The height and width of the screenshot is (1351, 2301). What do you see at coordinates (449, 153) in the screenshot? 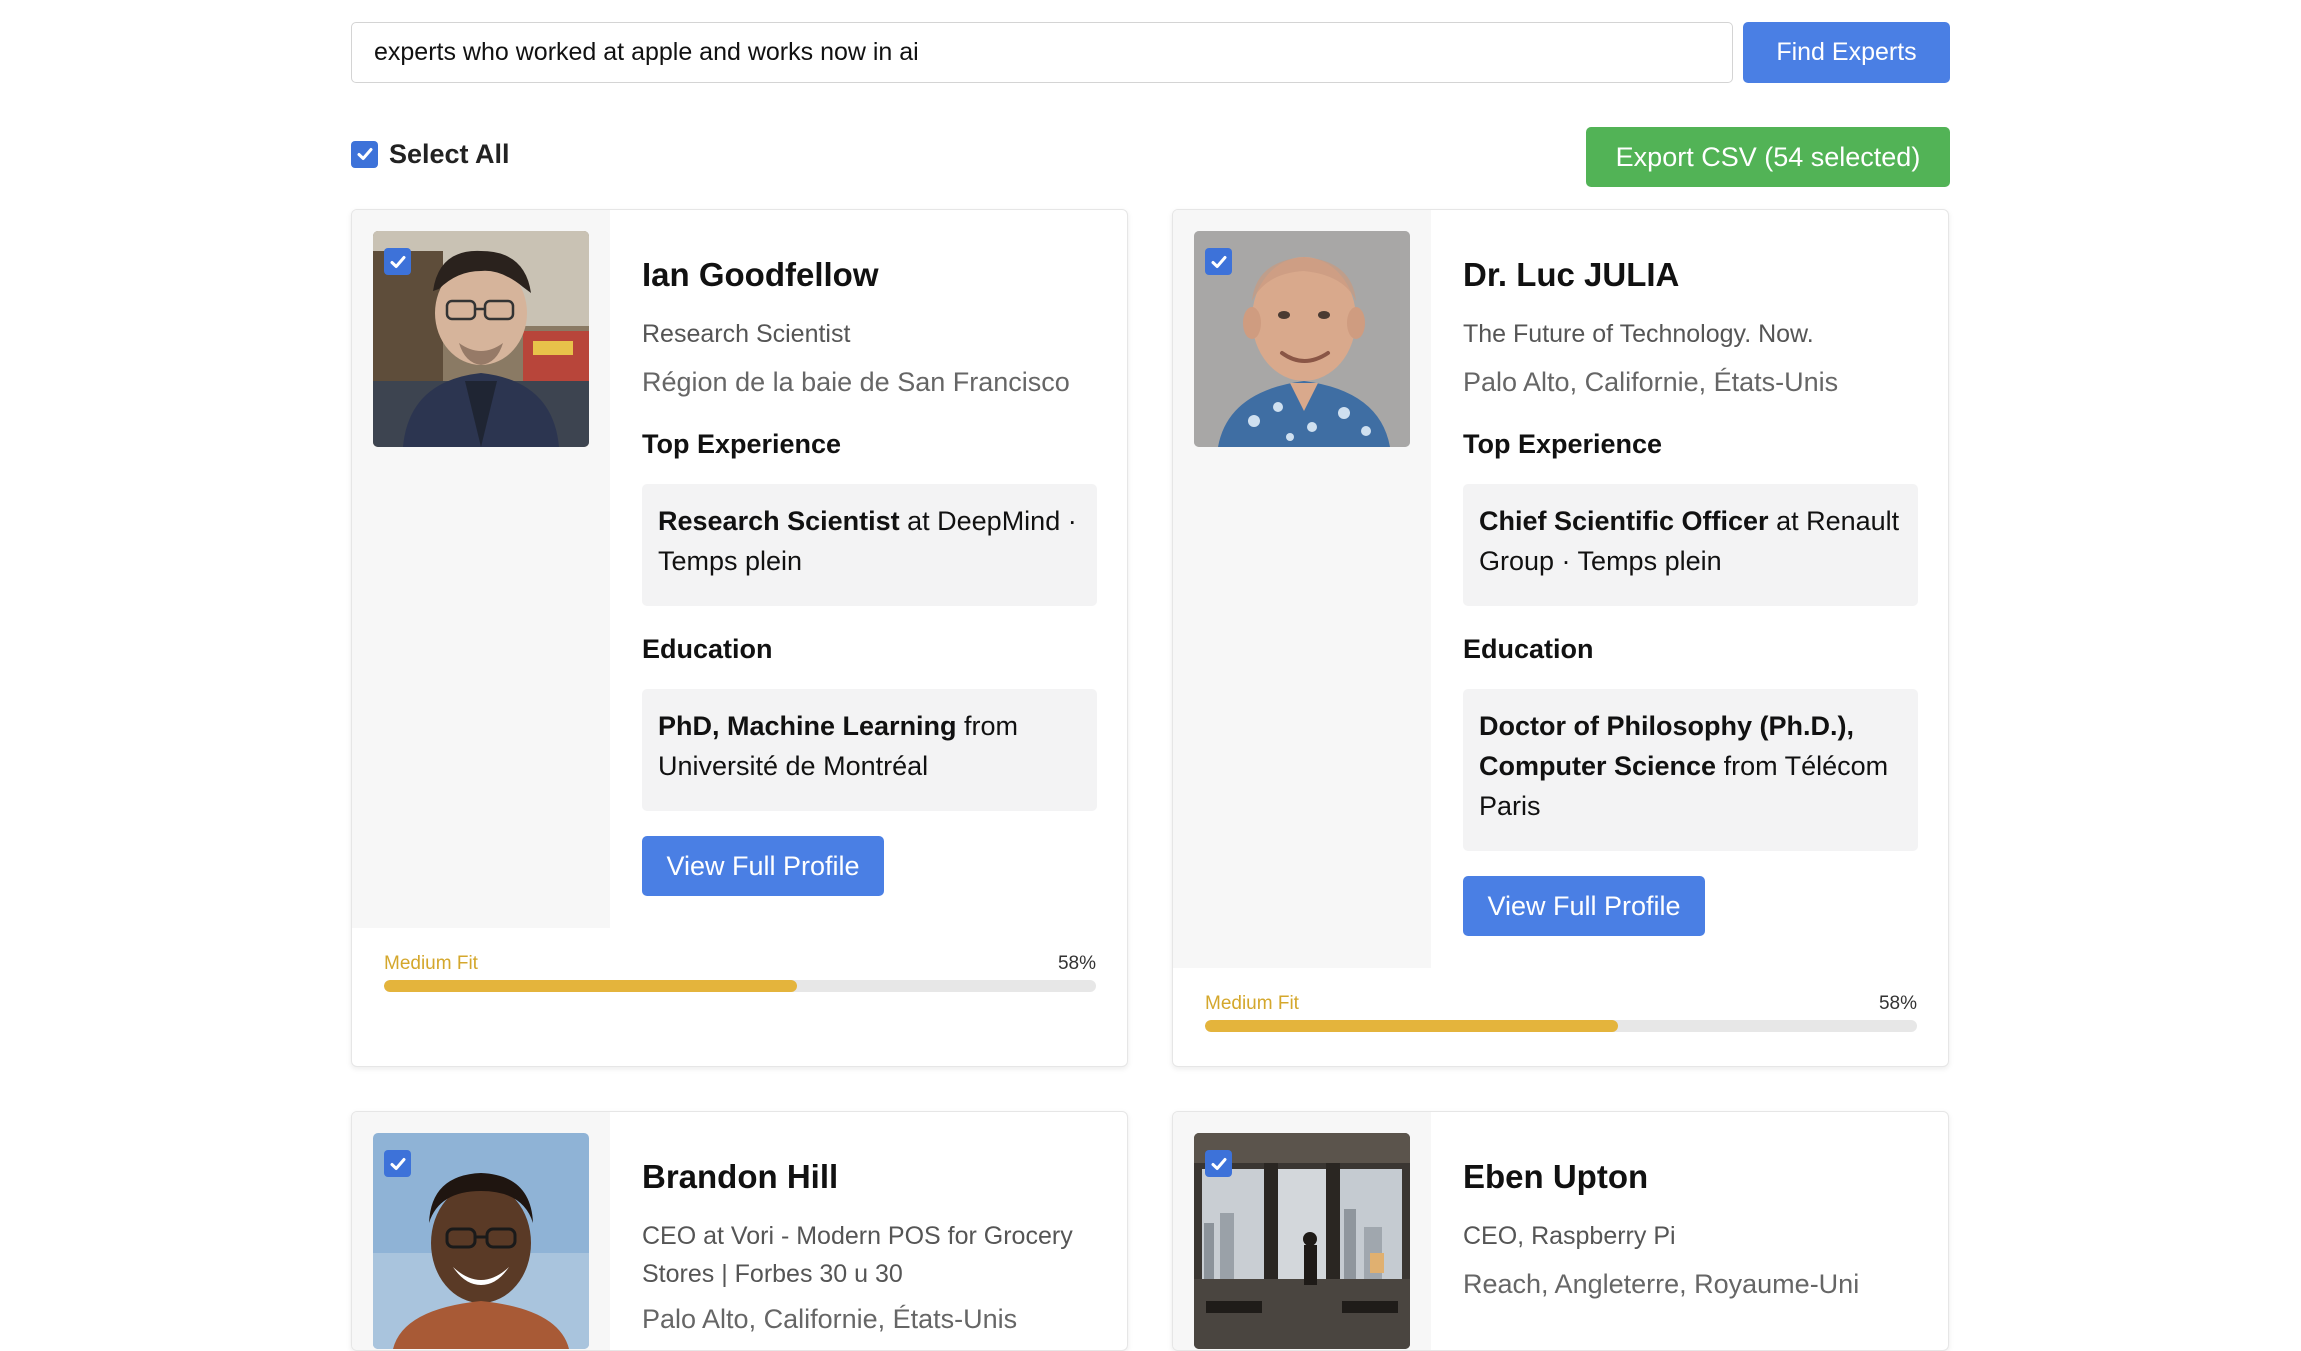
I see `select-all-label: Select All` at bounding box center [449, 153].